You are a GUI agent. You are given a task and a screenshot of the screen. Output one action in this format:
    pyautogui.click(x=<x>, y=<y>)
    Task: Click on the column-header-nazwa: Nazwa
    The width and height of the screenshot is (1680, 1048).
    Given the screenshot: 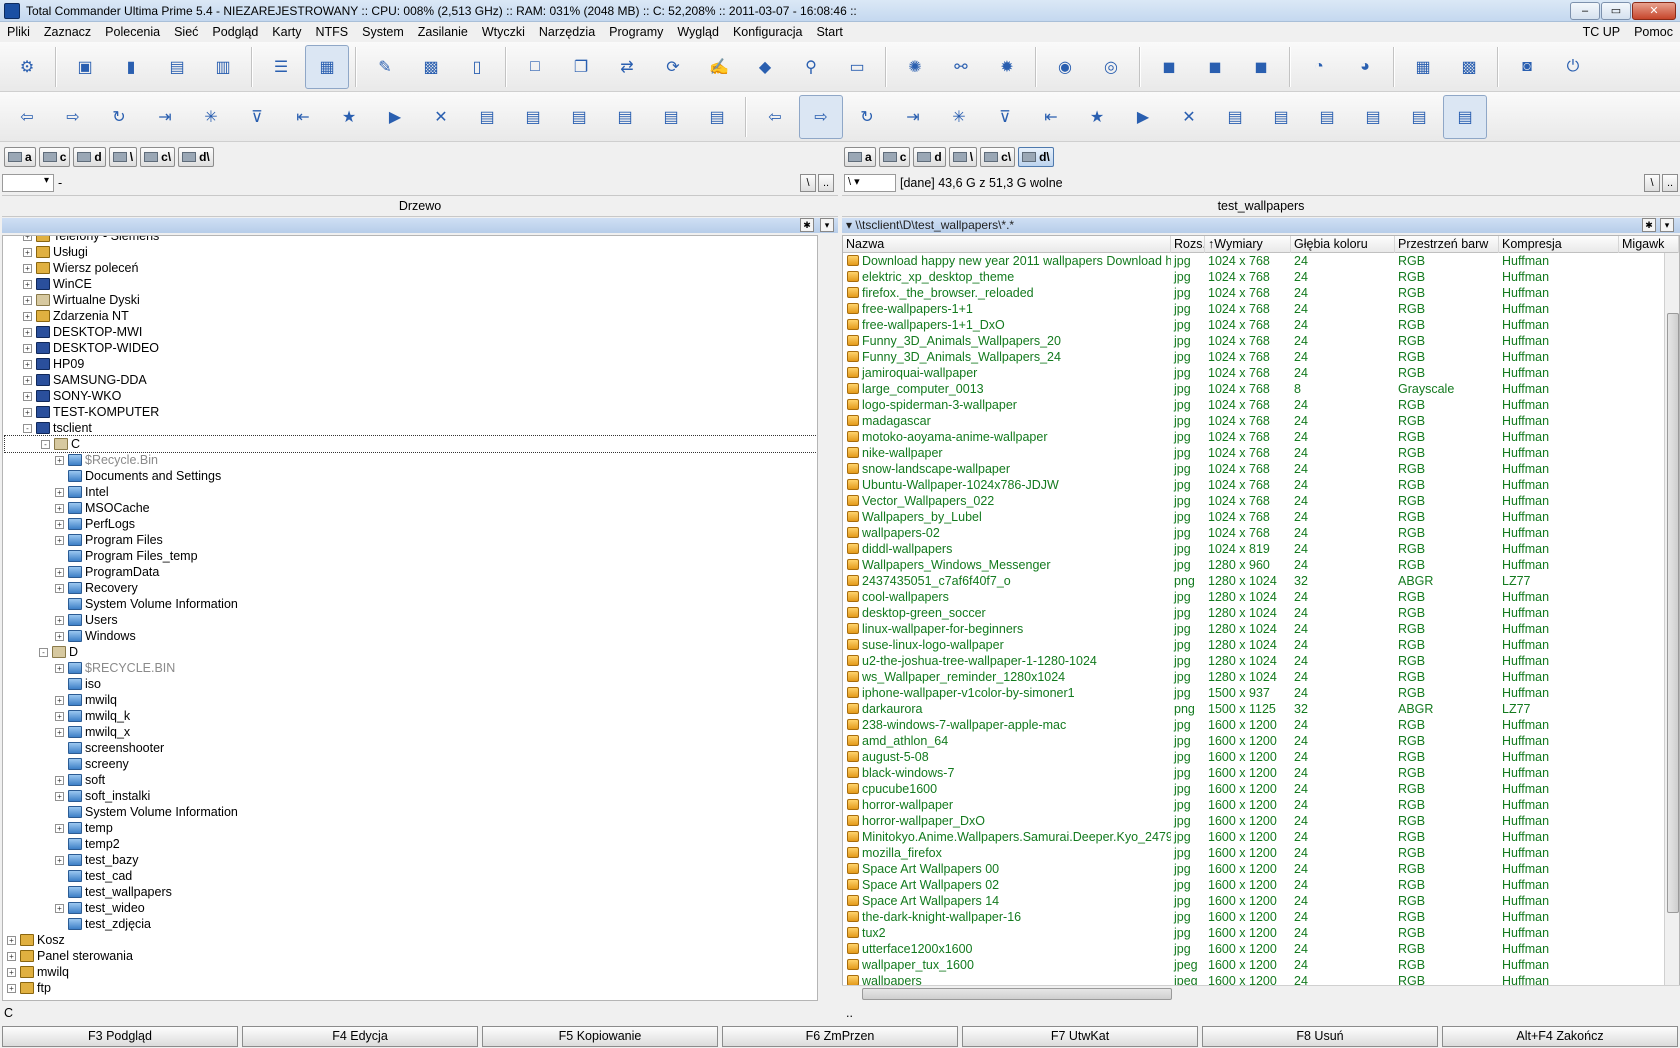 What is the action you would take?
    pyautogui.click(x=1007, y=244)
    